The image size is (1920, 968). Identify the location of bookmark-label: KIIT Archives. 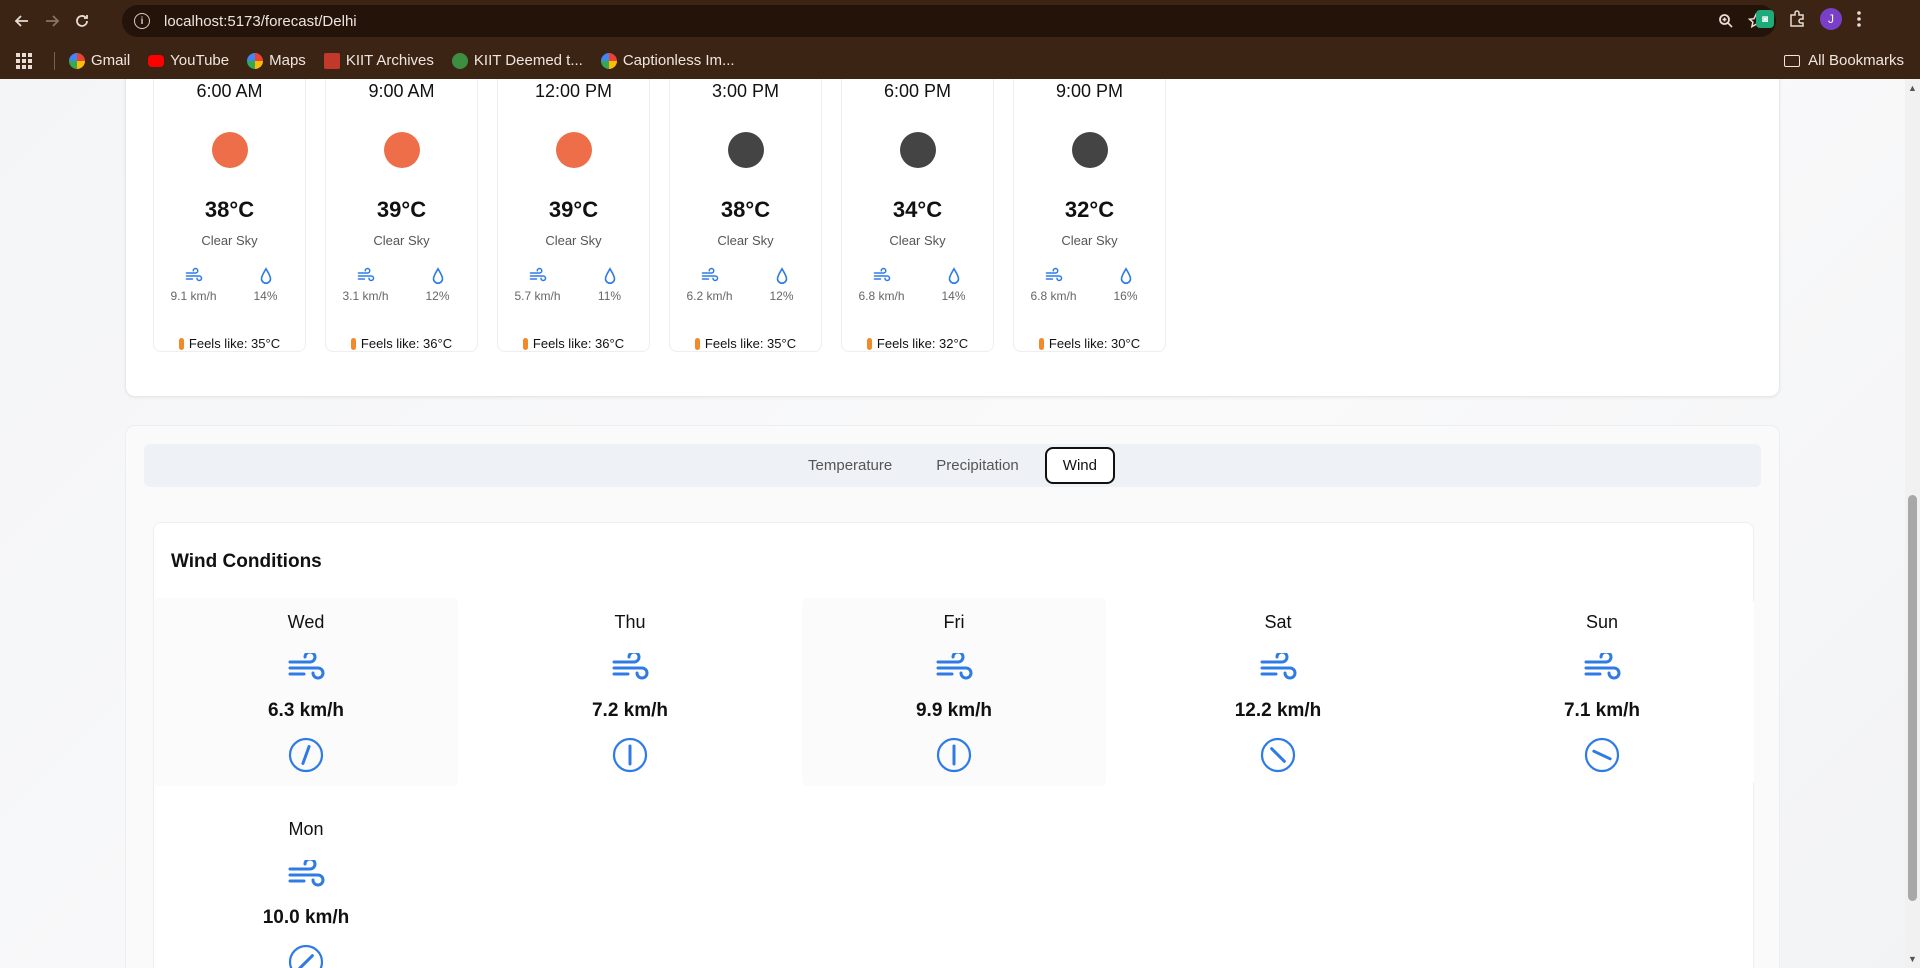
(389, 60).